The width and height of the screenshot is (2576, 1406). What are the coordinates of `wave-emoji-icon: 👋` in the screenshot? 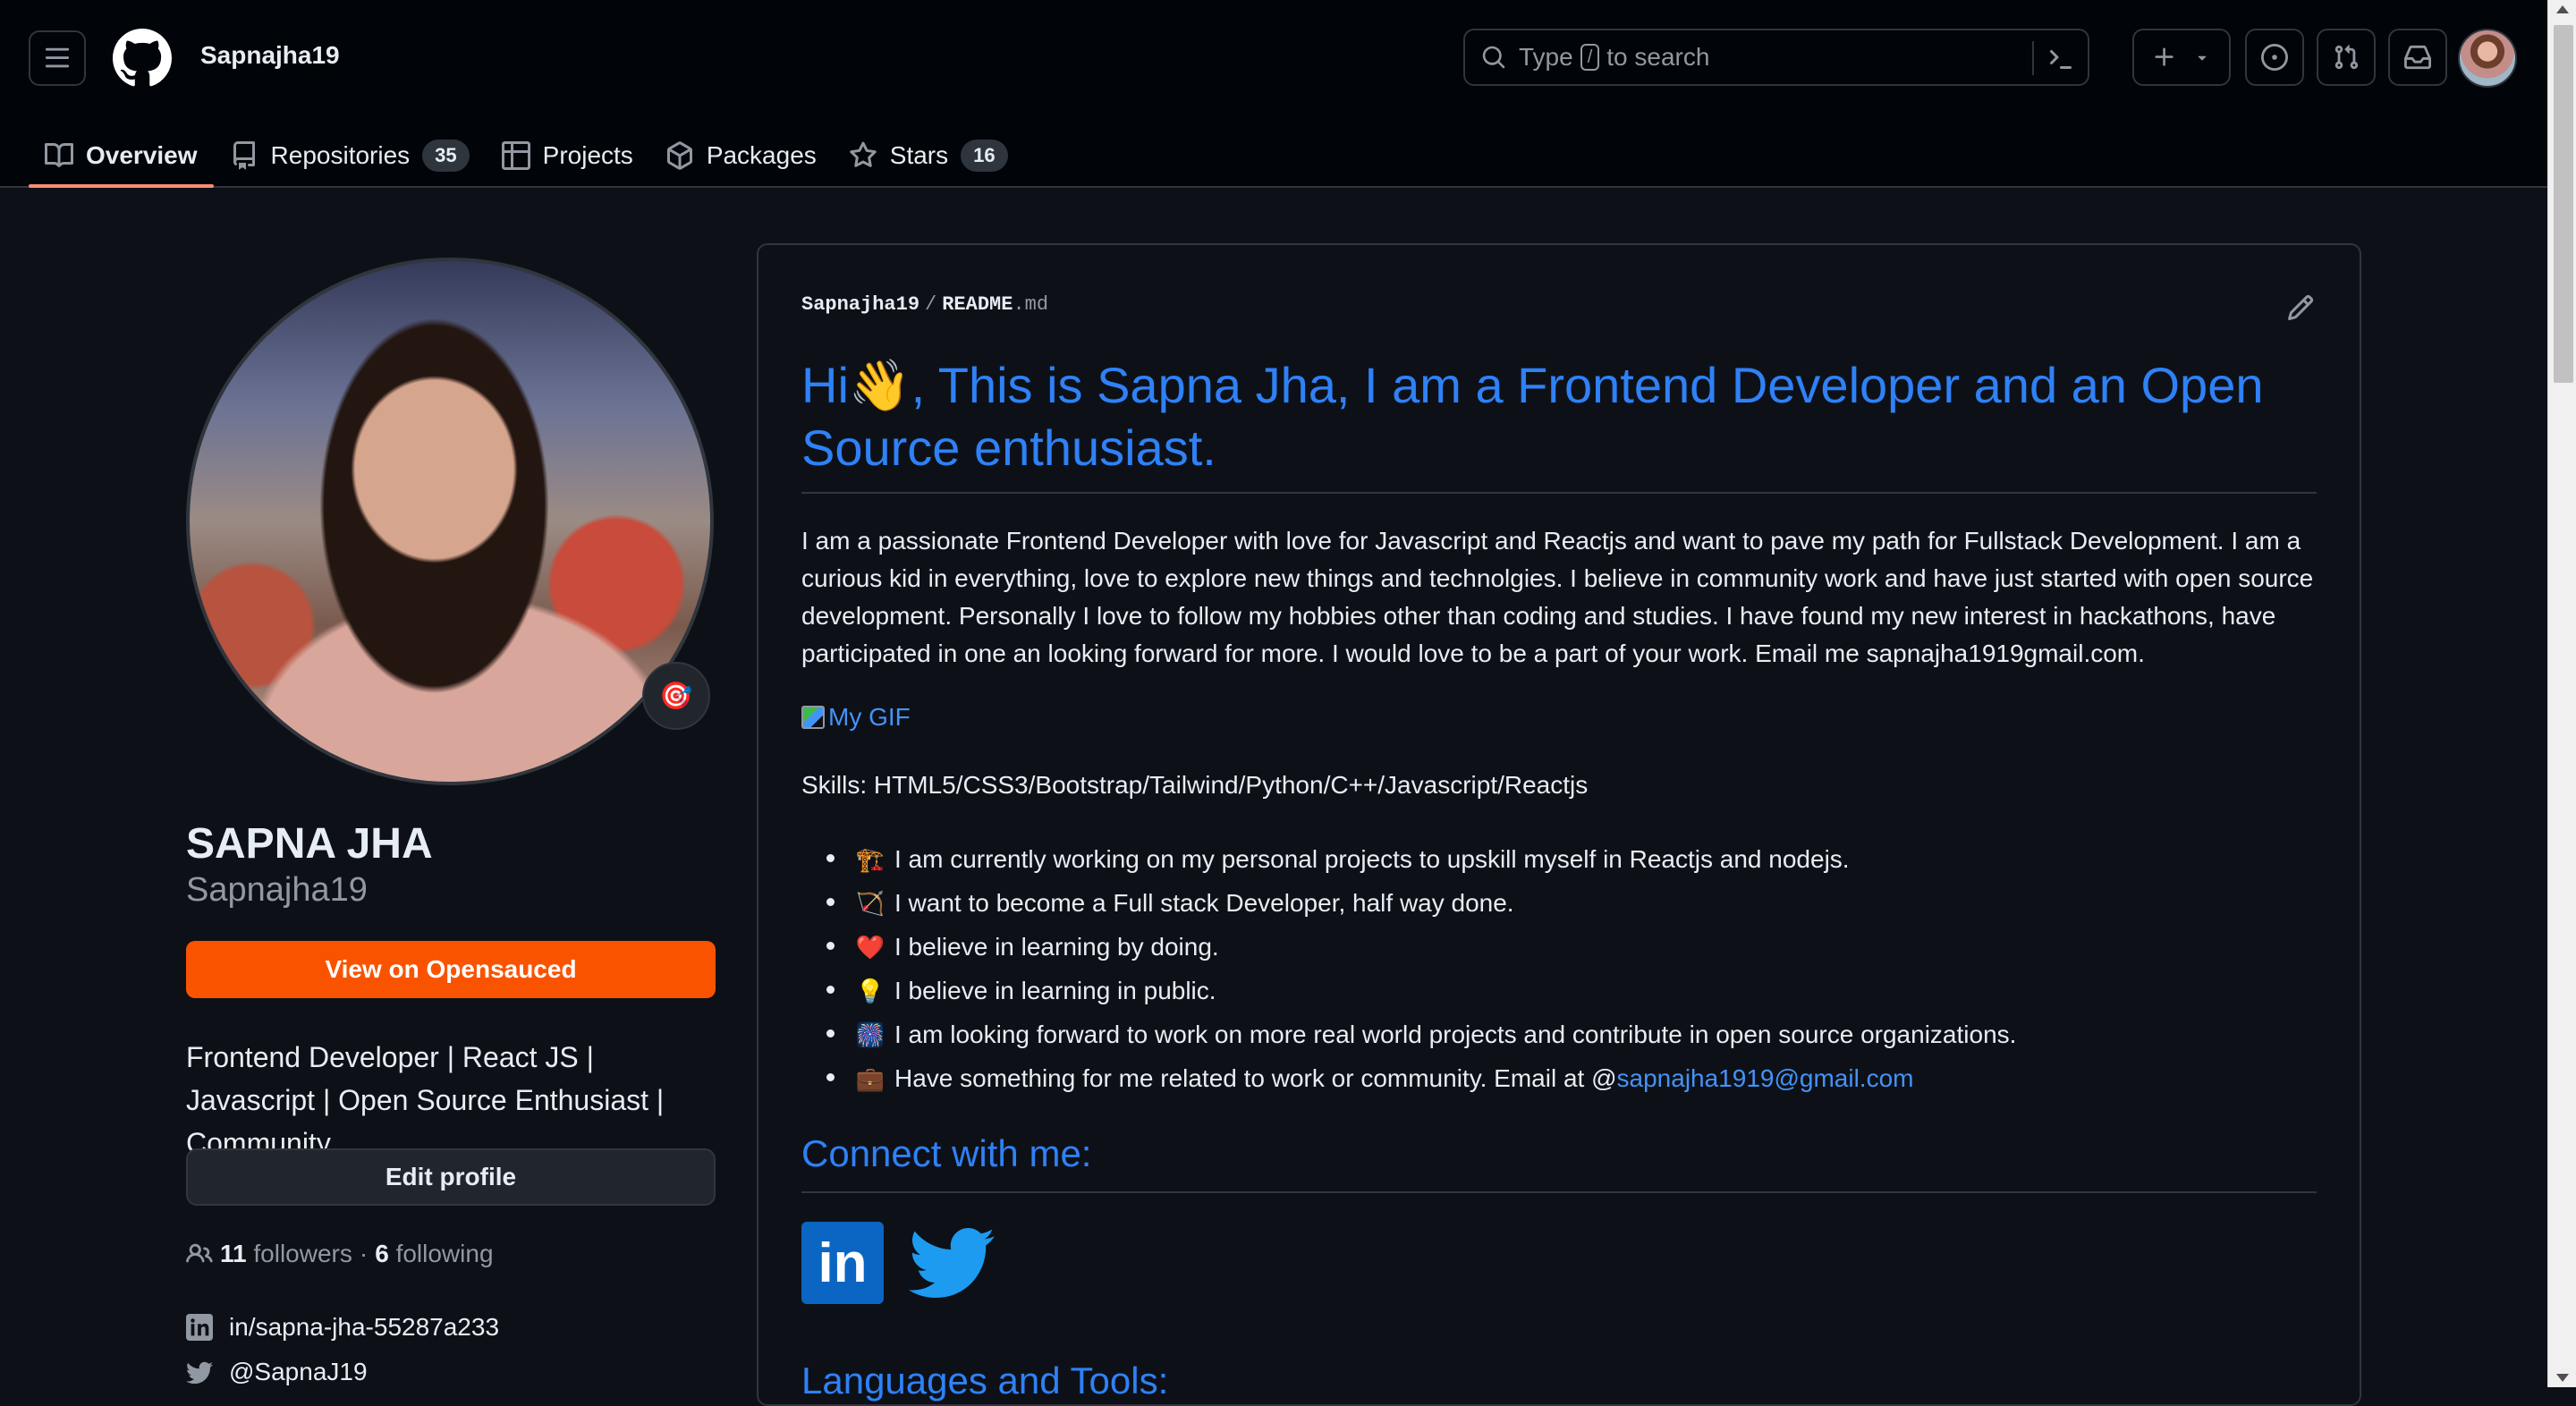 It's located at (879, 385).